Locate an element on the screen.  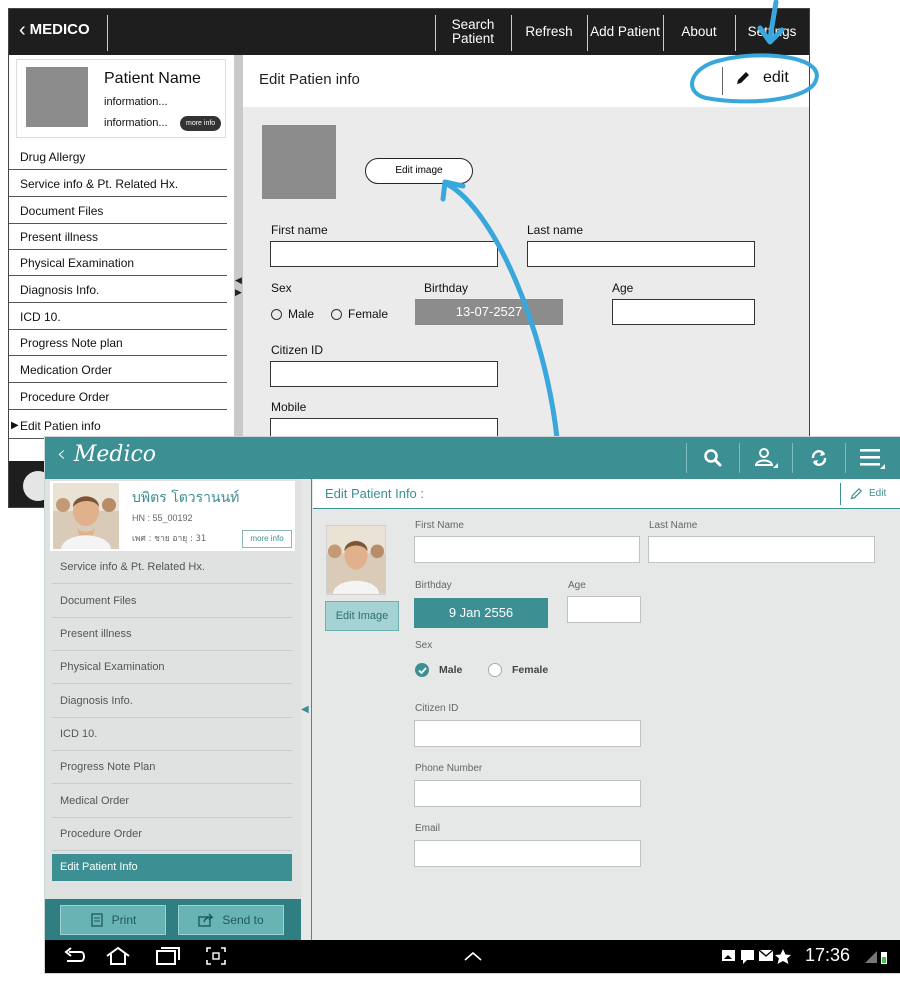
sidebar-item-progress-note: Progress Note plan is located at coordinates (118, 343).